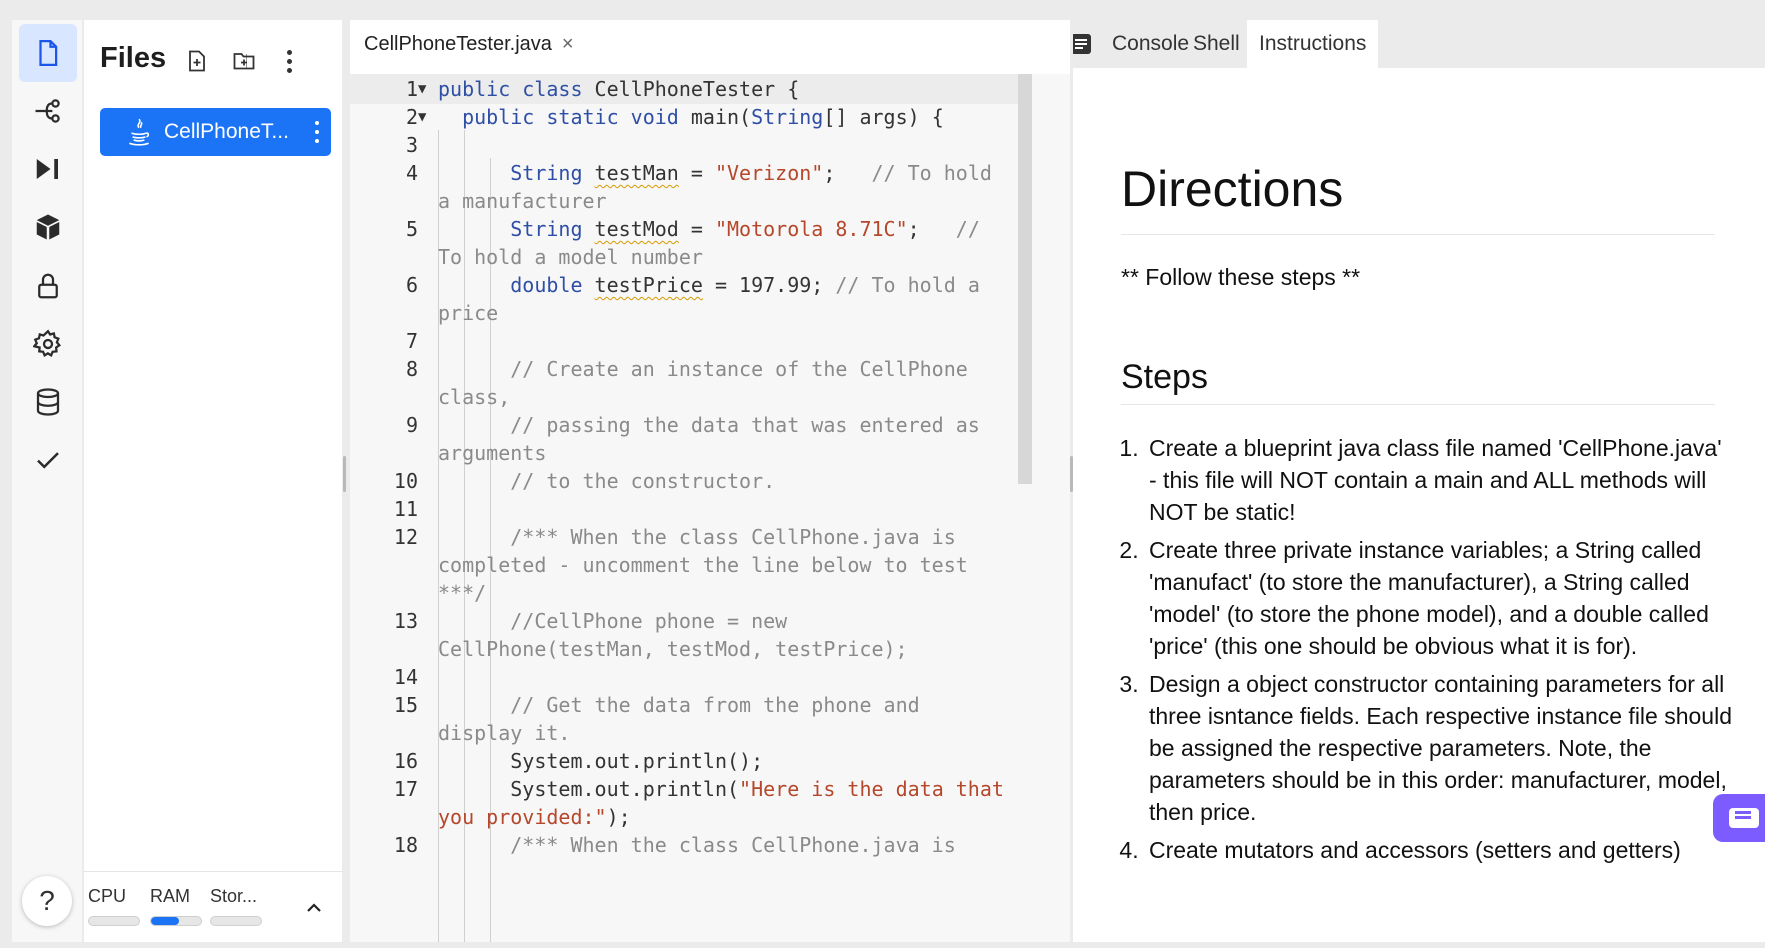 The width and height of the screenshot is (1765, 948). Describe the element at coordinates (411, 285) in the screenshot. I see `line-number: 6` at that location.